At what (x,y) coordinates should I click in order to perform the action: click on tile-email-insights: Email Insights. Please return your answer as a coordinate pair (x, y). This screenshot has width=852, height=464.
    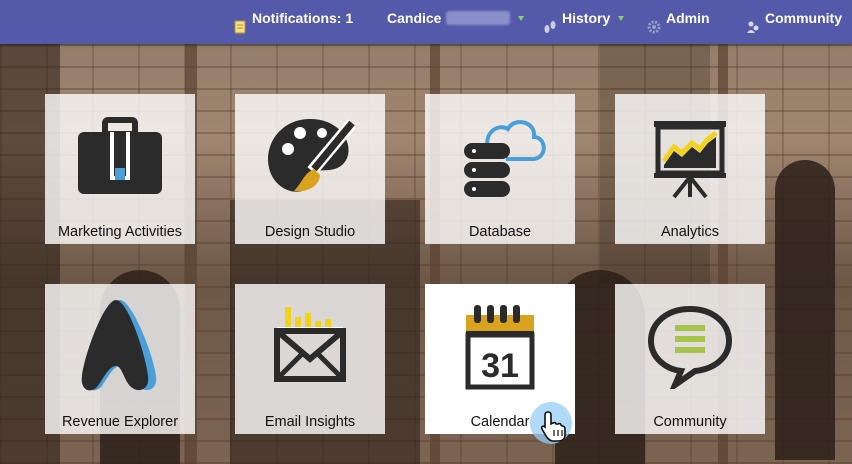
    Looking at the image, I should click on (310, 359).